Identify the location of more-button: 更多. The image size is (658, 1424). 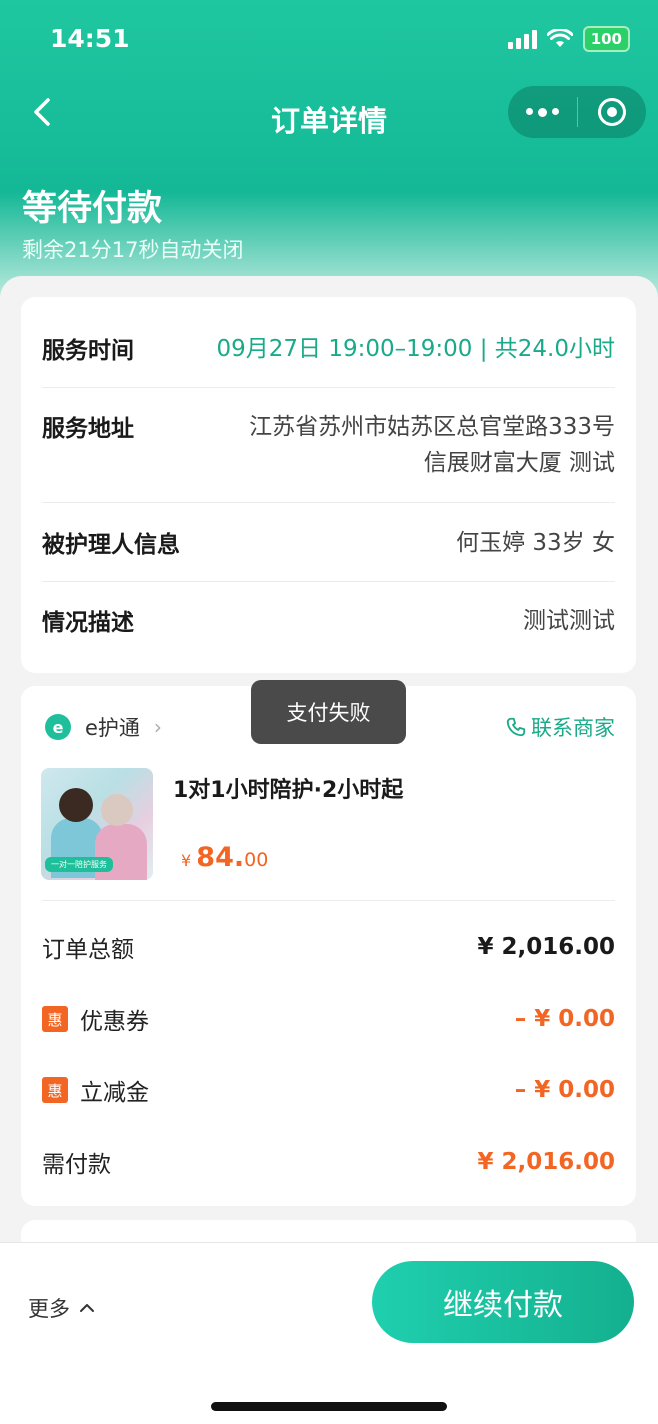
(62, 1308).